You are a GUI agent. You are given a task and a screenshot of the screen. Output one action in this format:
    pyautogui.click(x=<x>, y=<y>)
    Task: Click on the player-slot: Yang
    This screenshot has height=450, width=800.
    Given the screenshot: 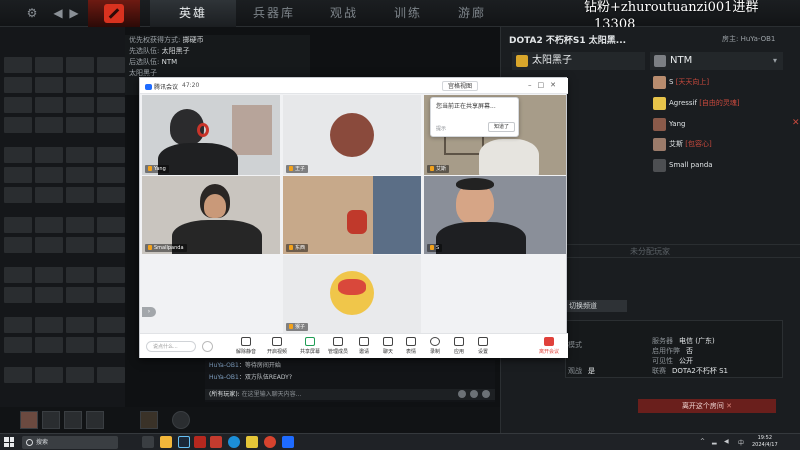 What is the action you would take?
    pyautogui.click(x=669, y=124)
    